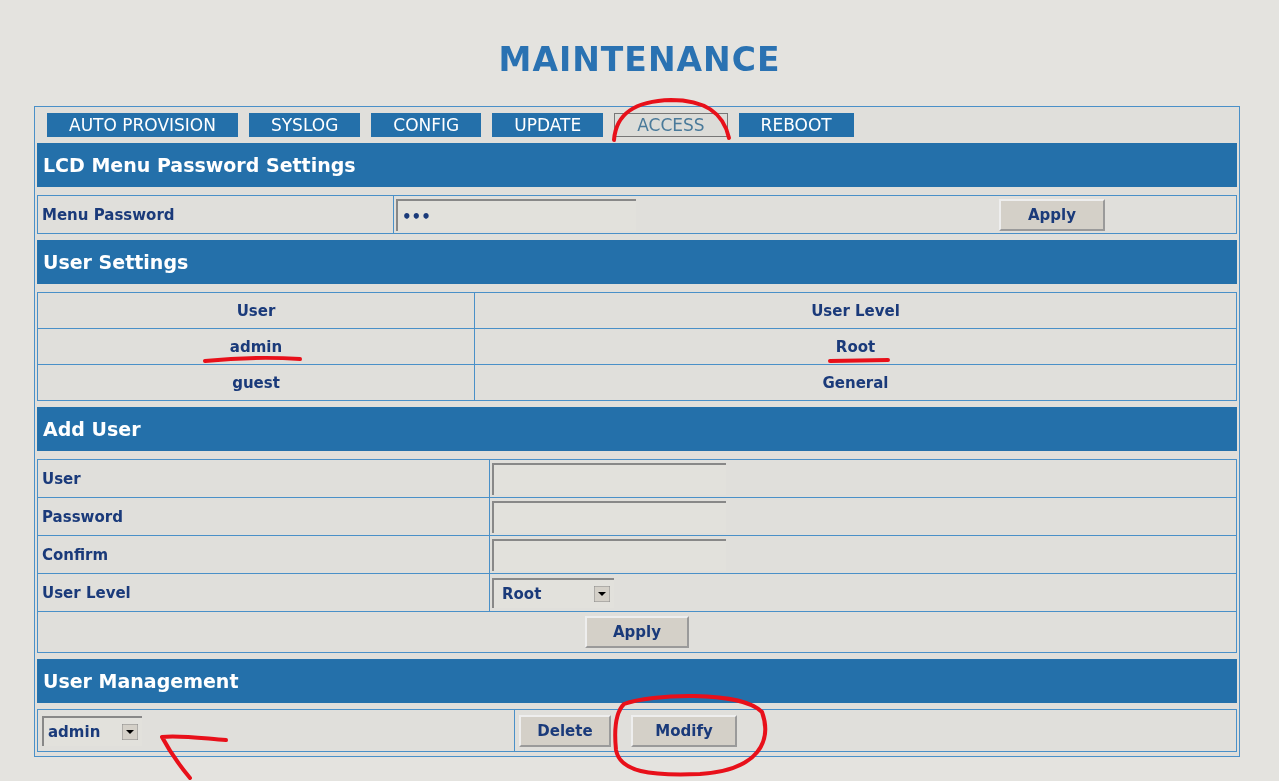 The height and width of the screenshot is (781, 1279). I want to click on password-field: •••, so click(516, 214).